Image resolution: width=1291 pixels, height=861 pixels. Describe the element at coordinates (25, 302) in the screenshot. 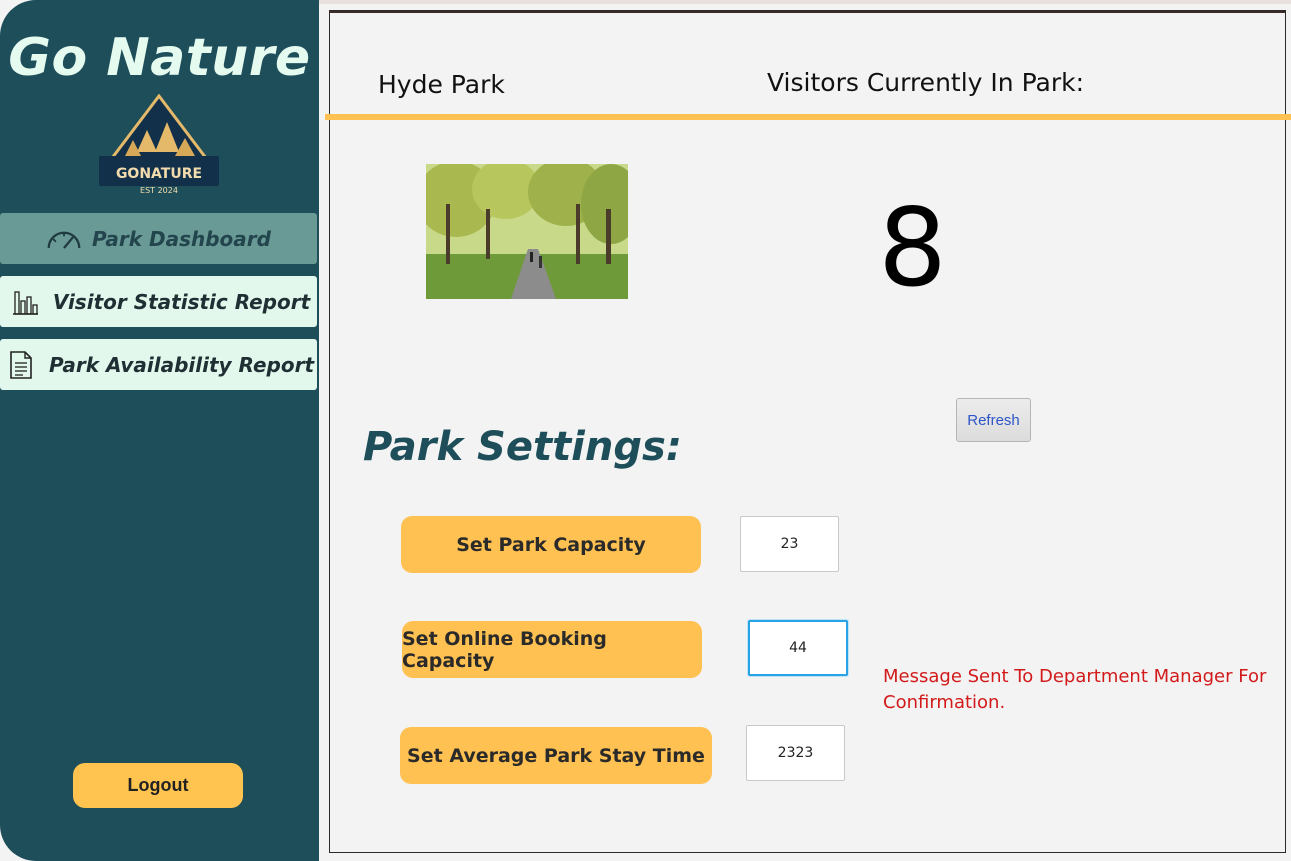

I see `bar-chart-icon` at that location.